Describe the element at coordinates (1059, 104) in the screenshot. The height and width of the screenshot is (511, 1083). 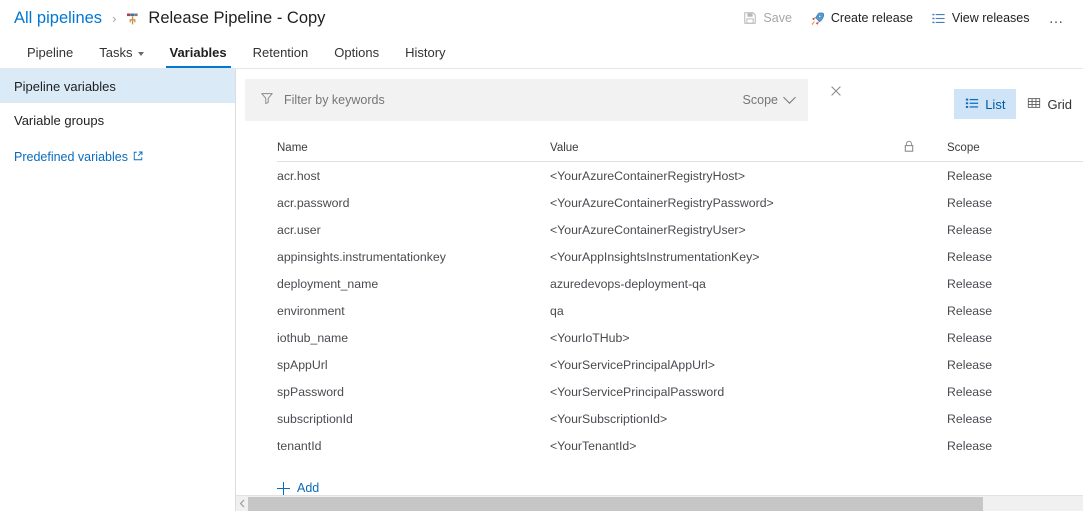
I see `view-toggle-grid-label: Grid` at that location.